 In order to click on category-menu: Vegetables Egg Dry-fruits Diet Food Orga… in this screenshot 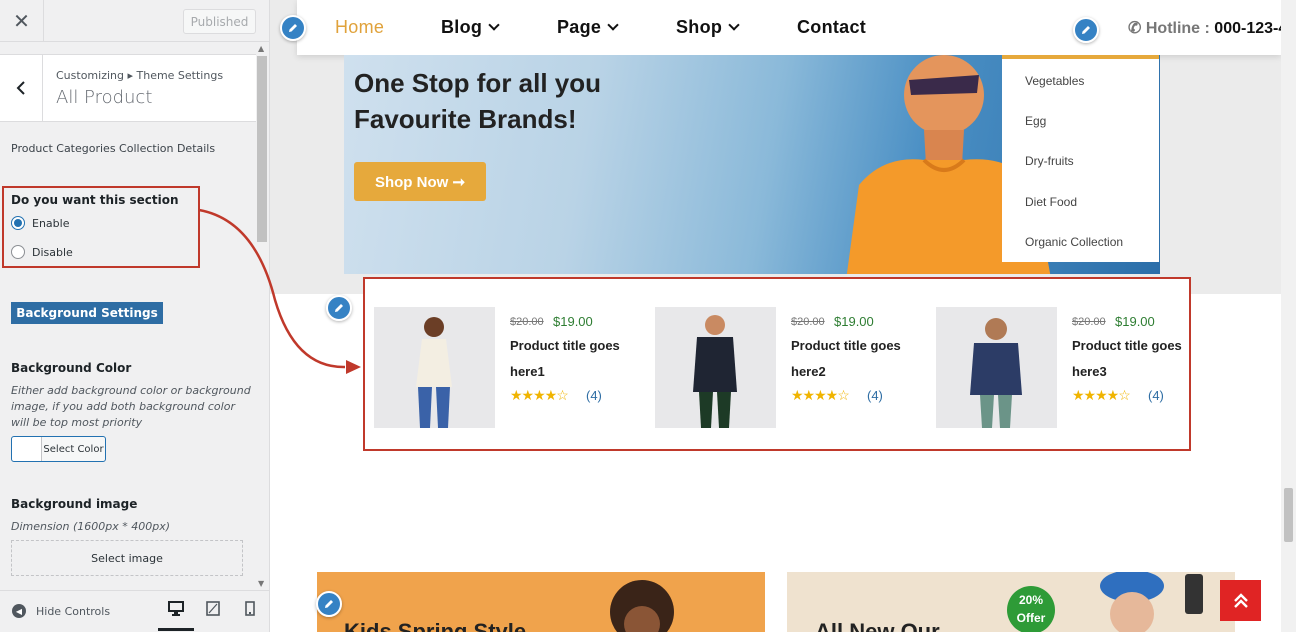, I will do `click(1080, 158)`.